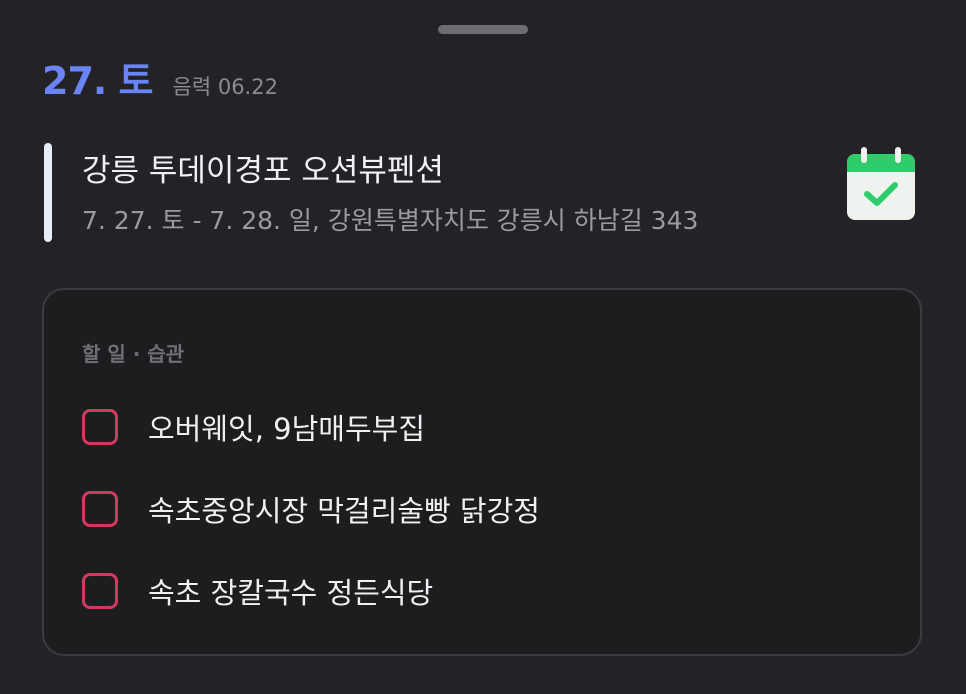 This screenshot has width=966, height=694. I want to click on event-title: 강릉 투데이경포 오션뷰펜션, so click(263, 171).